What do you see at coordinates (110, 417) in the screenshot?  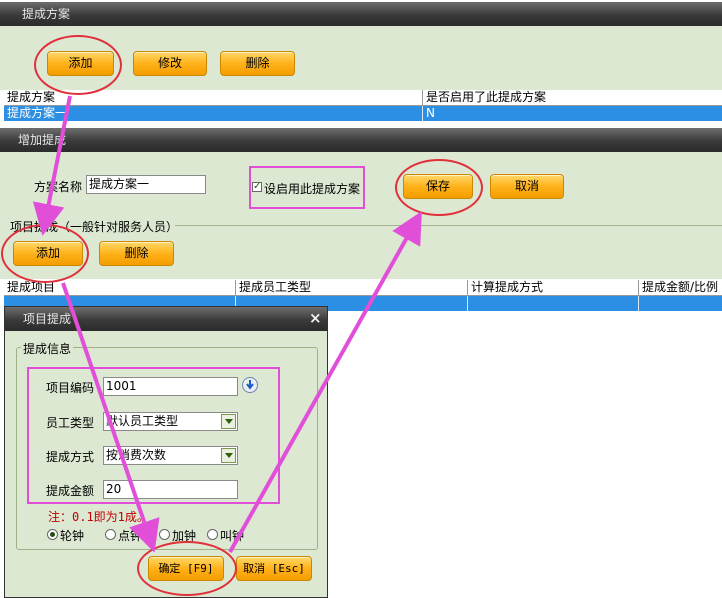 I see `arrow-to-confirm` at bounding box center [110, 417].